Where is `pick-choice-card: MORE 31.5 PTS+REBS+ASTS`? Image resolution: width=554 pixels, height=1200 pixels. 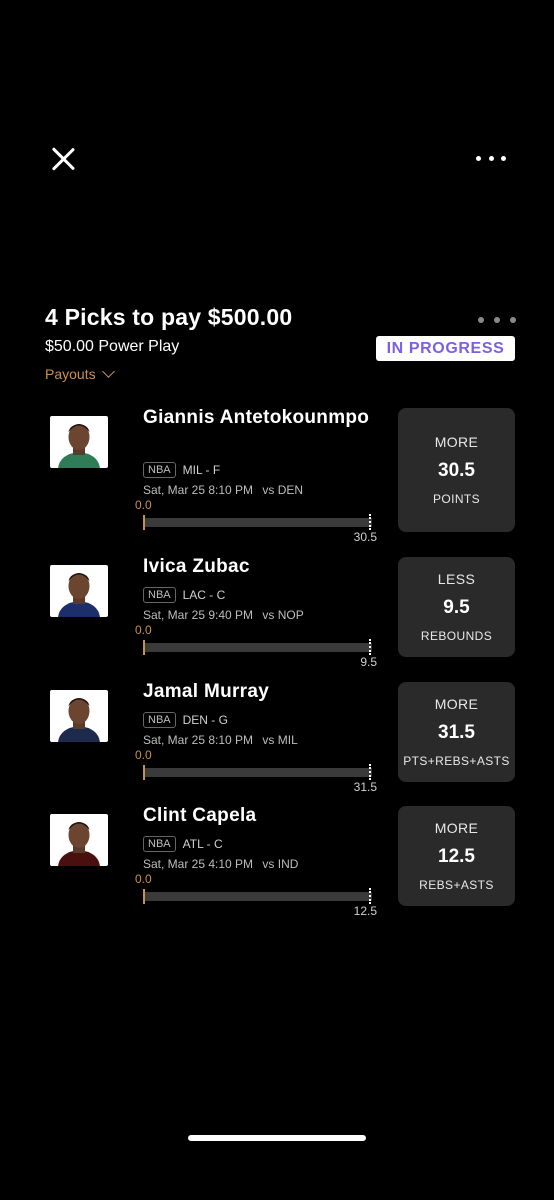
pick-choice-card: MORE 31.5 PTS+REBS+ASTS is located at coordinates (456, 732).